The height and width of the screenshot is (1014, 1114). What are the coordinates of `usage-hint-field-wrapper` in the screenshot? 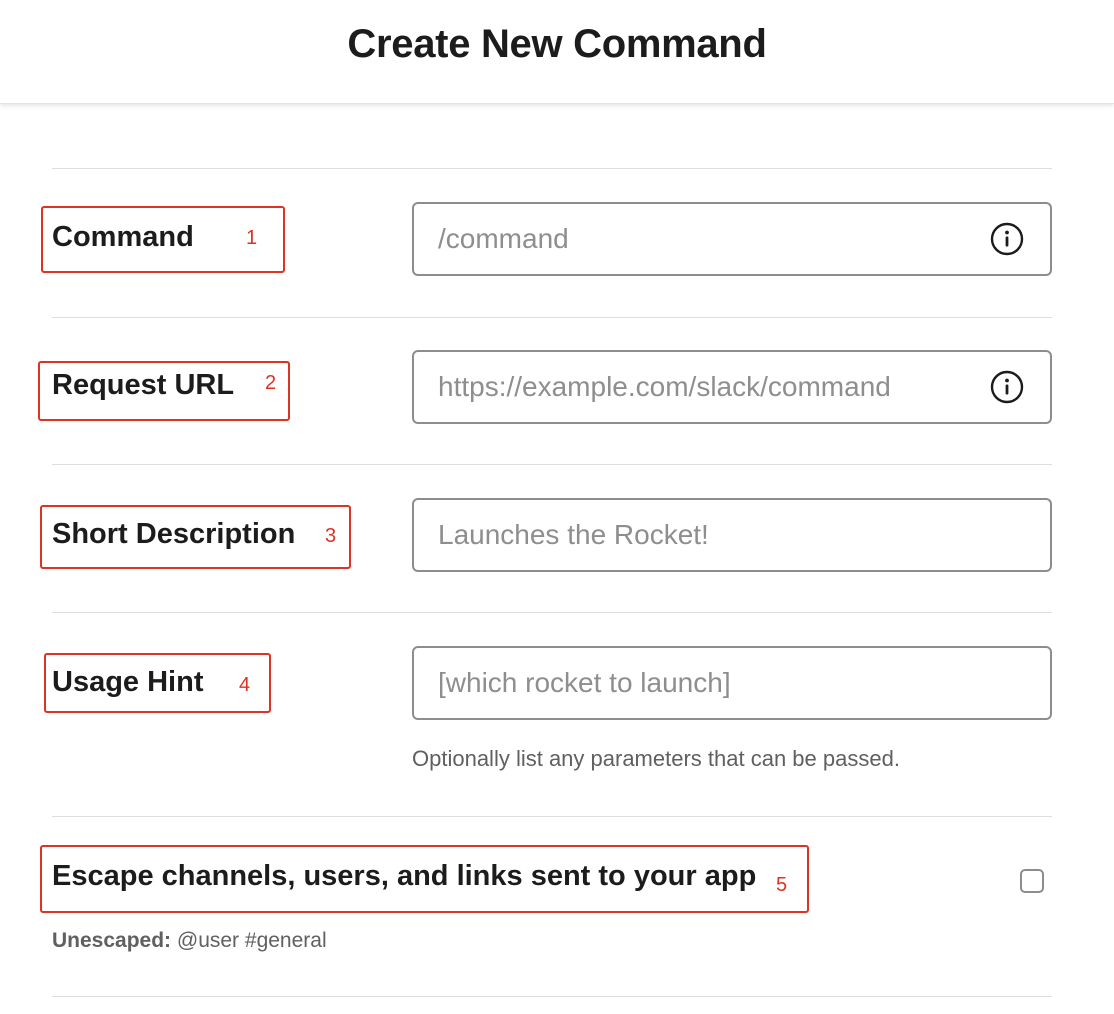 It's located at (732, 683).